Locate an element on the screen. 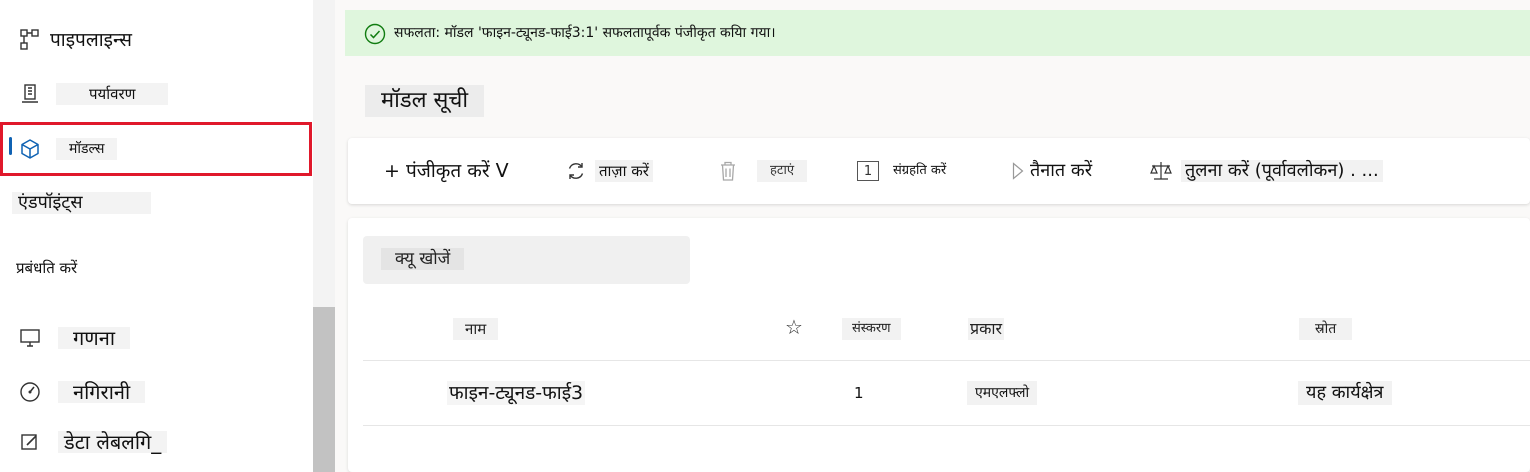 This screenshot has height=472, width=1530. pipeline-icon is located at coordinates (30, 40).